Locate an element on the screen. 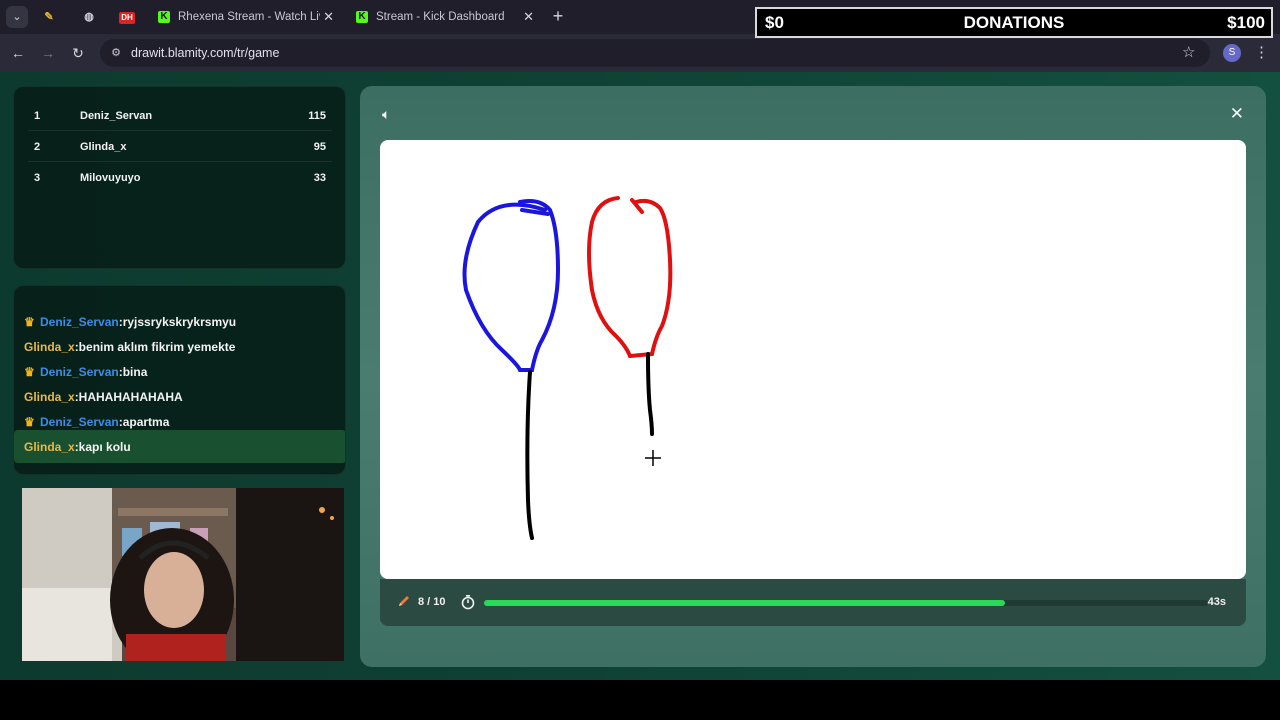 Image resolution: width=1280 pixels, height=720 pixels. donations-goal: $100 is located at coordinates (1246, 22).